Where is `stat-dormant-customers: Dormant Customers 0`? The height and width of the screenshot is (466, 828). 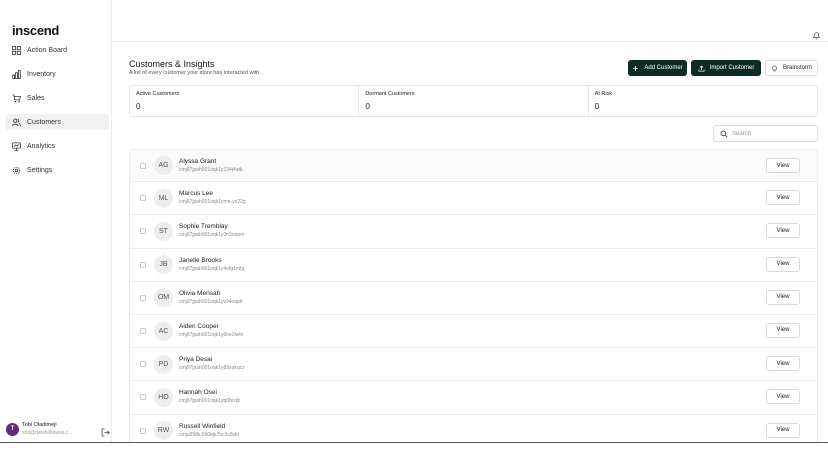
stat-dormant-customers: Dormant Customers 0 is located at coordinates (474, 101).